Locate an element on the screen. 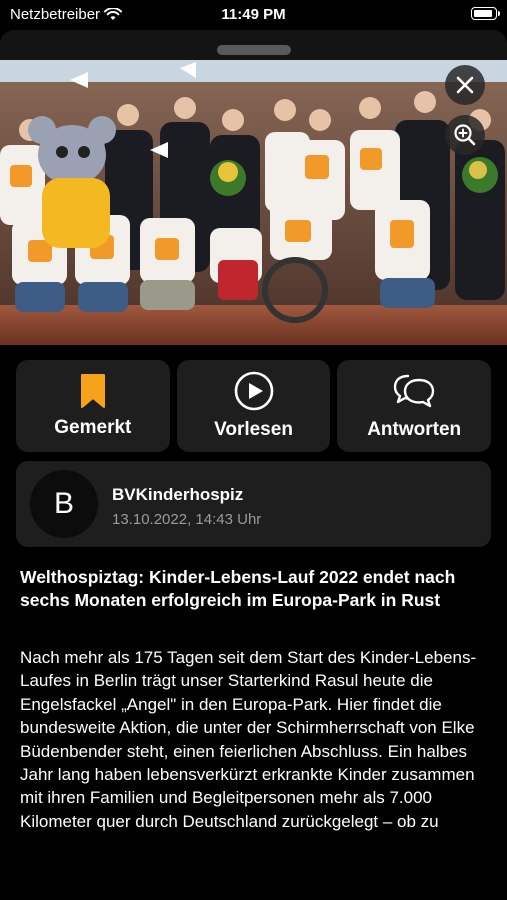 Image resolution: width=507 pixels, height=900 pixels. action-bar: Gemerkt Vorlesen Antworten is located at coordinates (254, 406).